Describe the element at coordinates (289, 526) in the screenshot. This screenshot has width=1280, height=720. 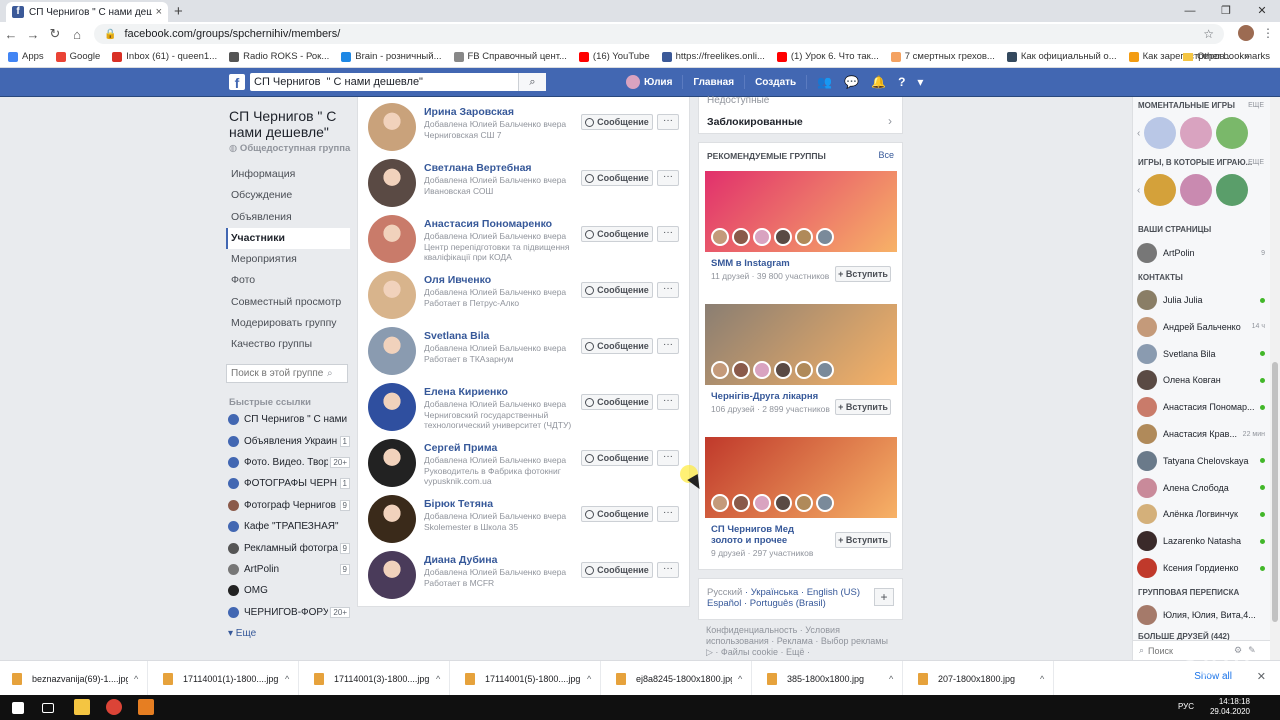
I see `quick-link-item: Кафе "ТРАПЕЗНАЯ"` at that location.